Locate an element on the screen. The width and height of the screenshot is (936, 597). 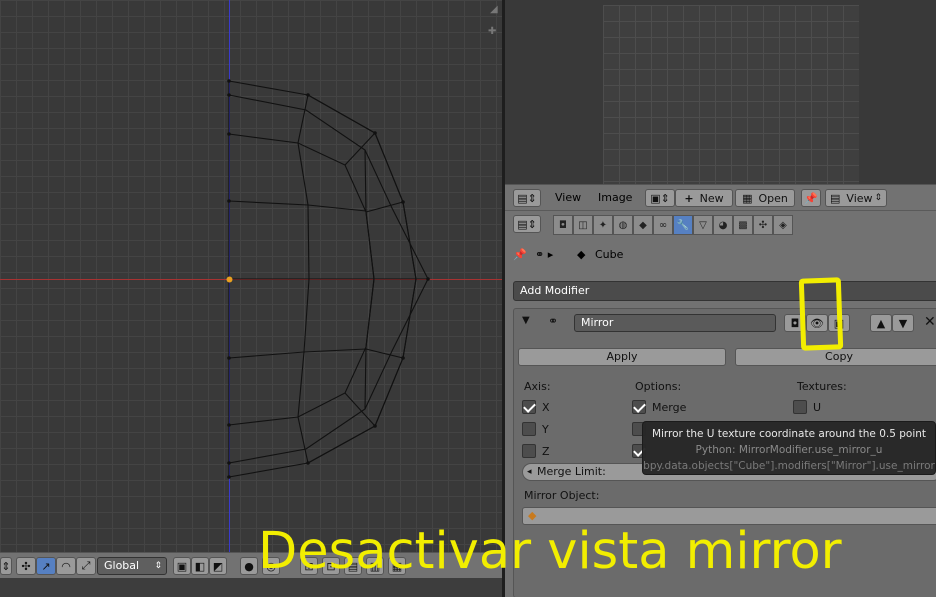
textures-heading: Textures: is located at coordinates (822, 386).